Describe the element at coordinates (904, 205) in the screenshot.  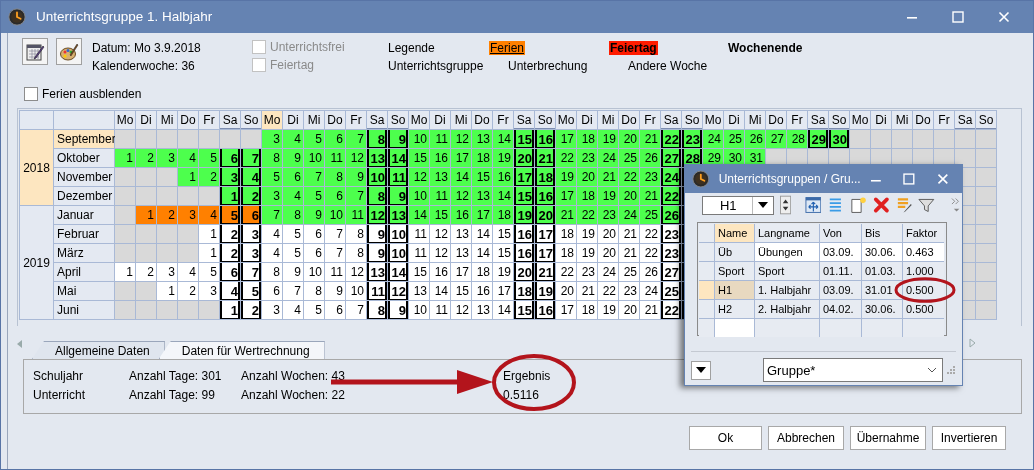
I see `edit-list-icon` at that location.